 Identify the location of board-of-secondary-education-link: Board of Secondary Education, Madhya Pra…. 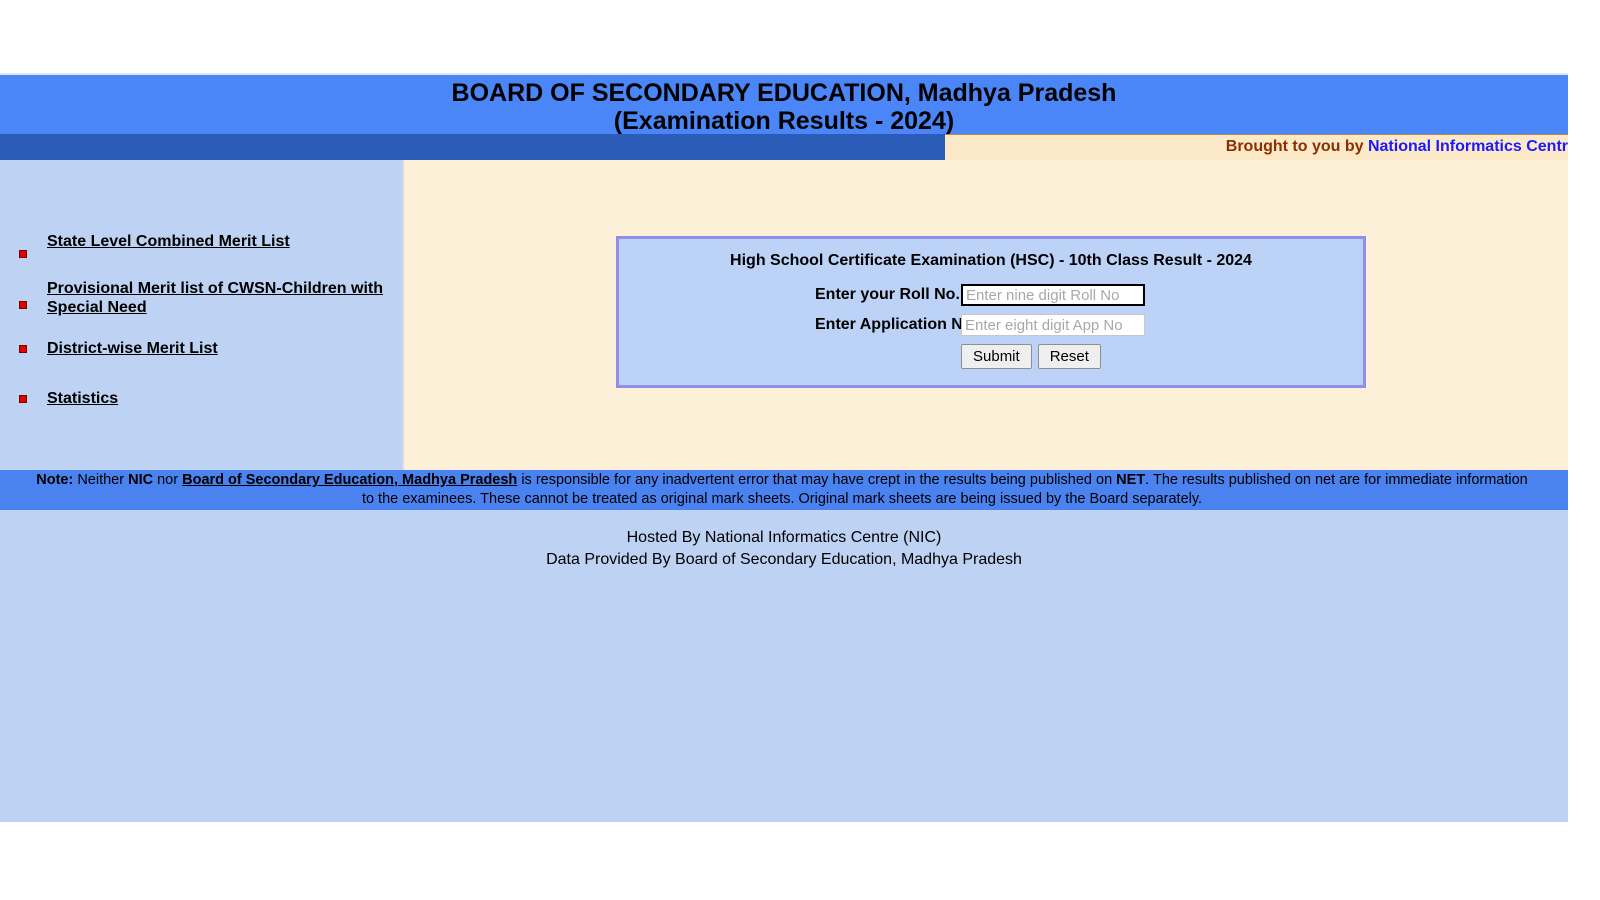
(349, 480).